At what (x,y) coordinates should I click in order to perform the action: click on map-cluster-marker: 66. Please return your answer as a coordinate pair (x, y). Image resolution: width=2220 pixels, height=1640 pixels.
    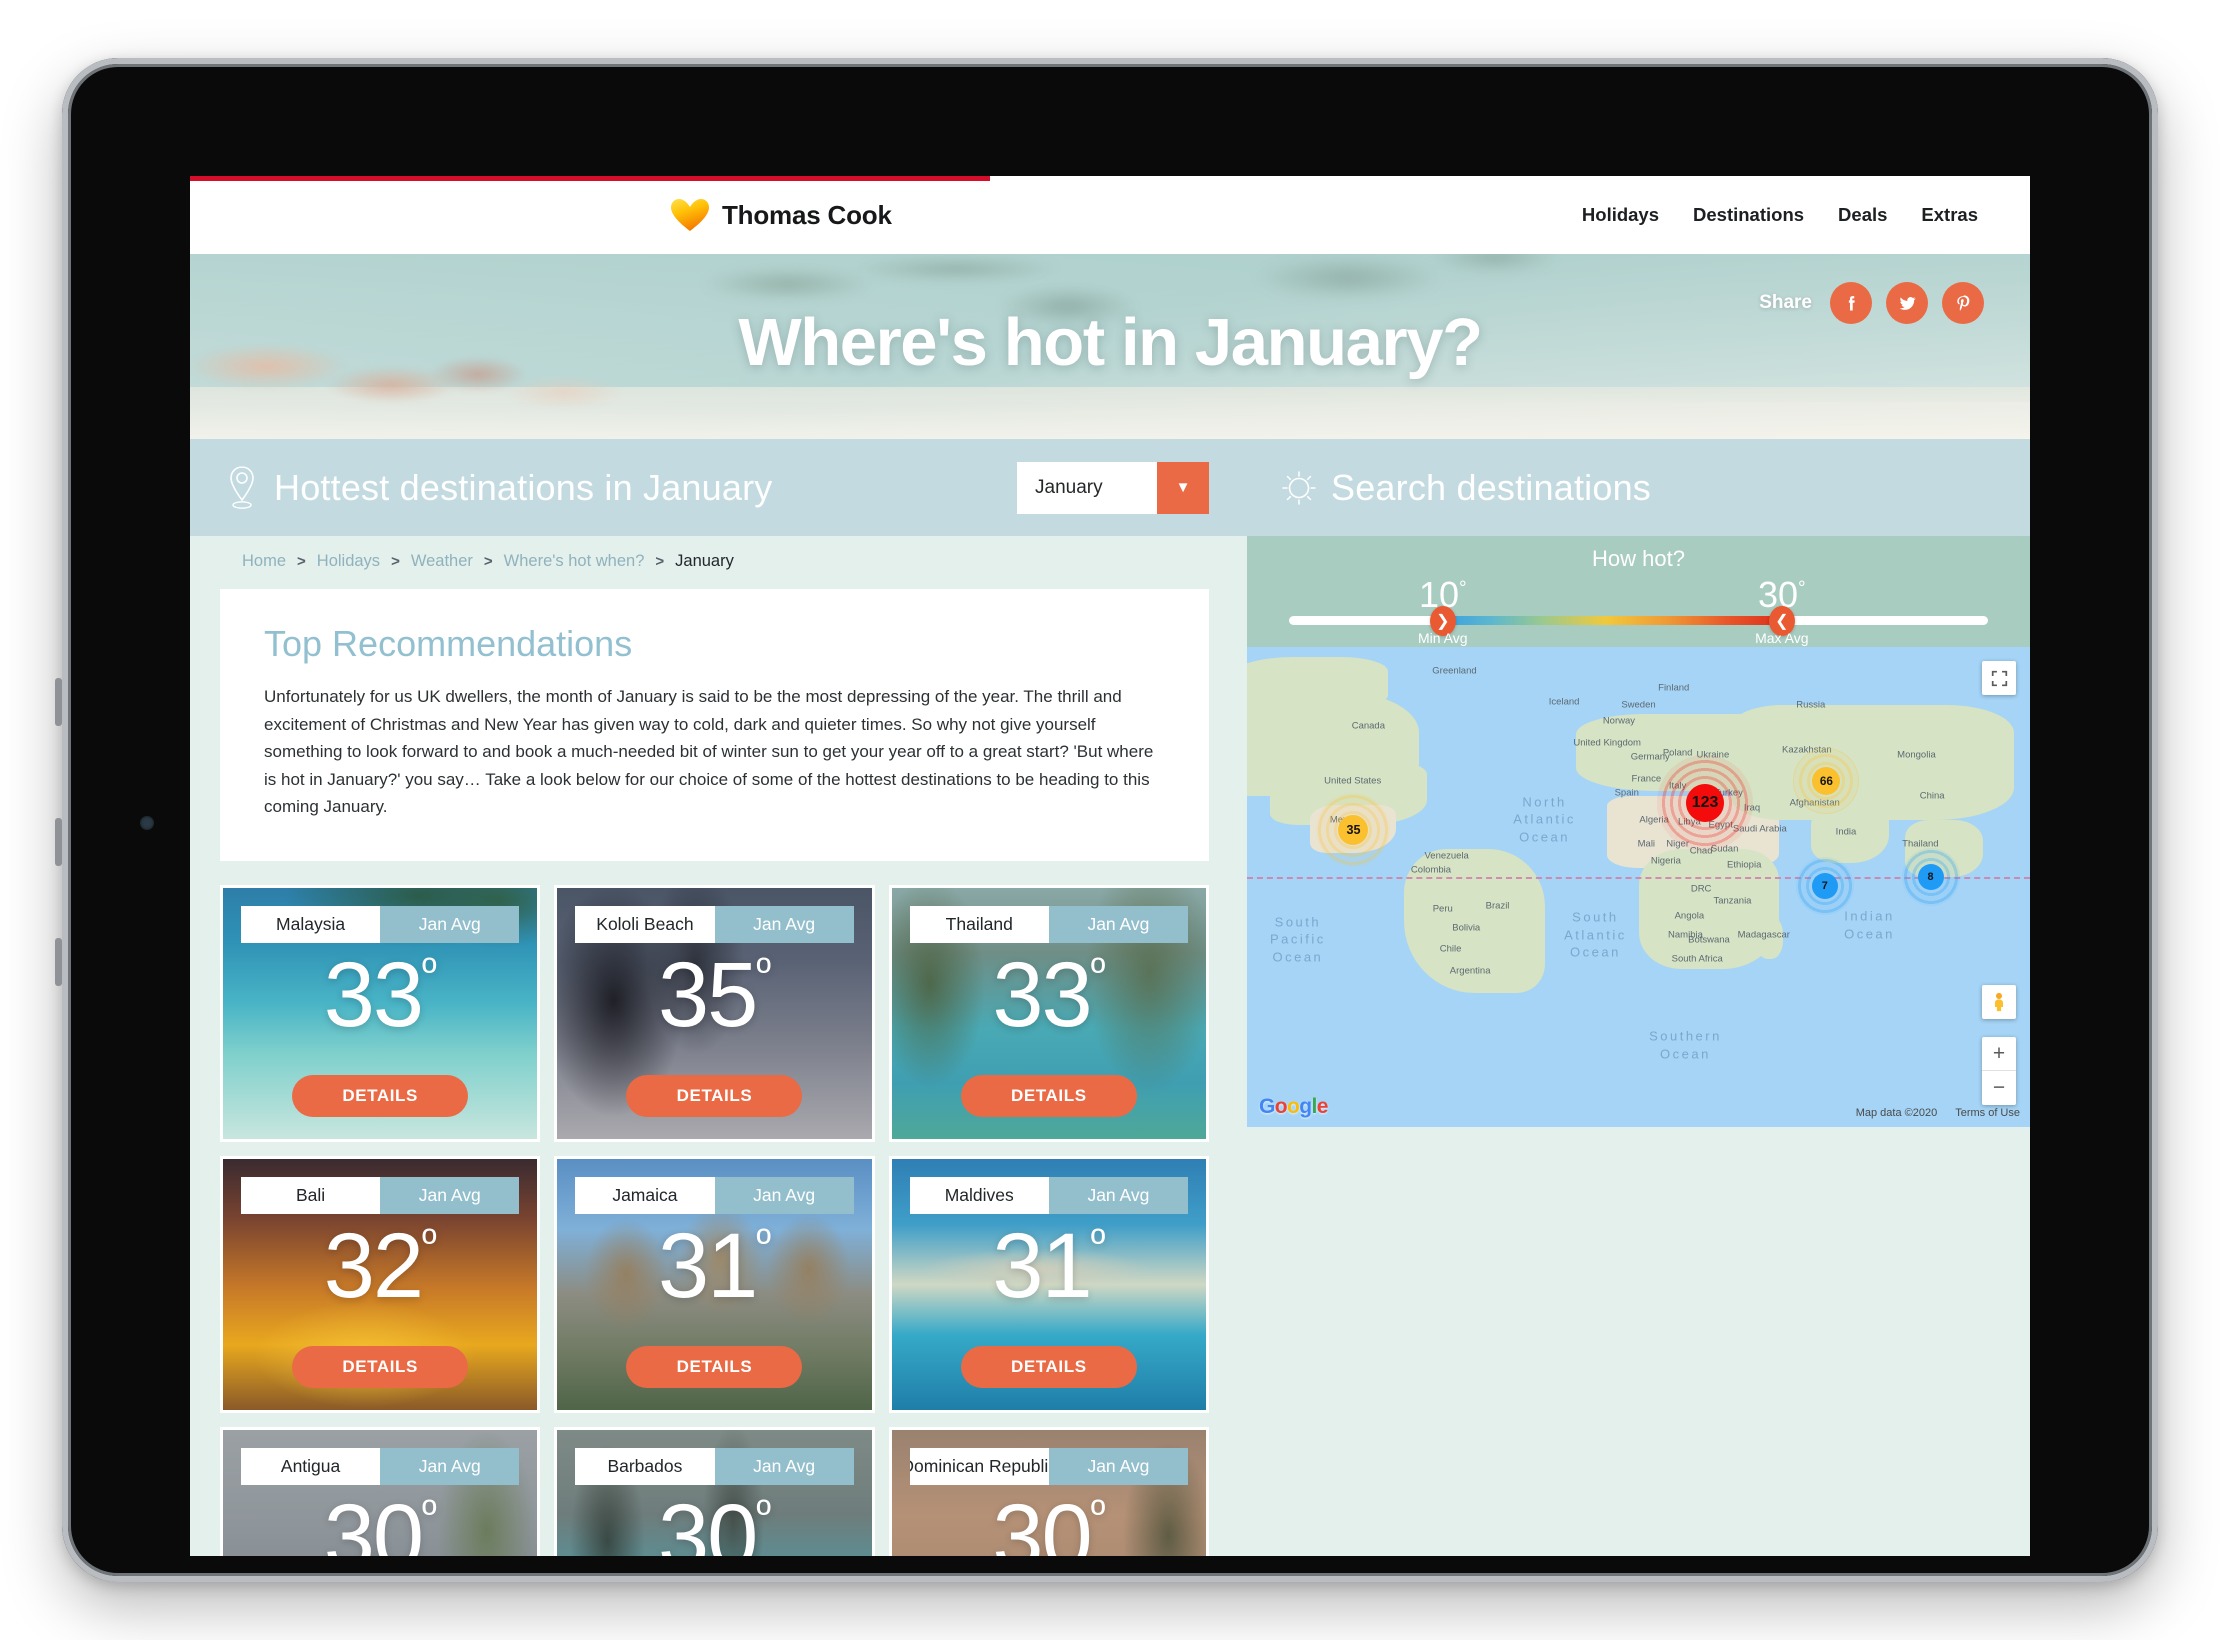
    Looking at the image, I should click on (1826, 781).